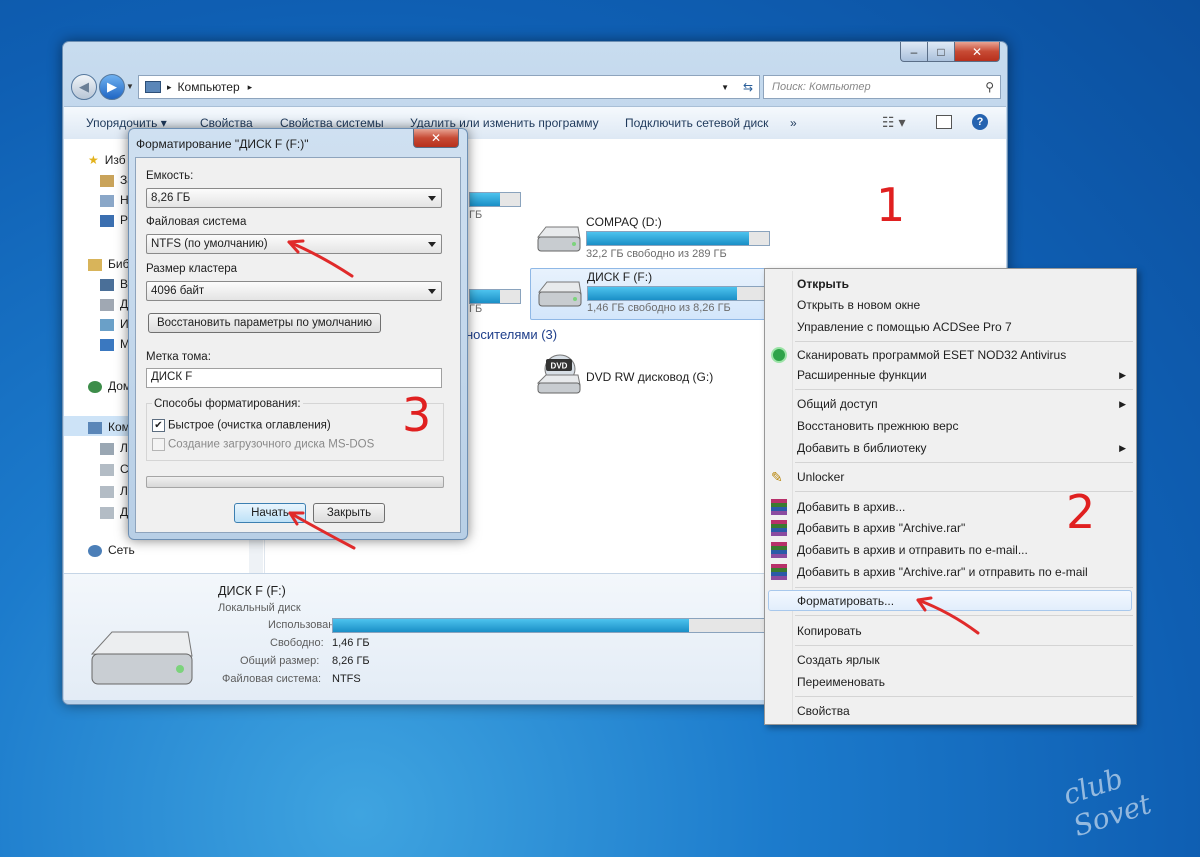  I want to click on menu-item-acdsee: Управление с помощью ACDSee Pro 7, so click(904, 327).